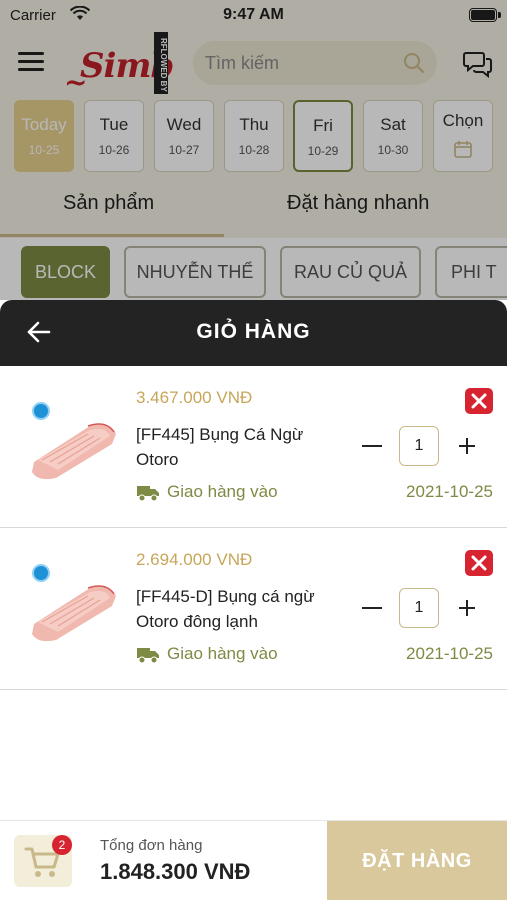 This screenshot has width=507, height=900. I want to click on item-name: [FF445-D] Bụng cá ngừ Otoro đông lạnh, so click(225, 609).